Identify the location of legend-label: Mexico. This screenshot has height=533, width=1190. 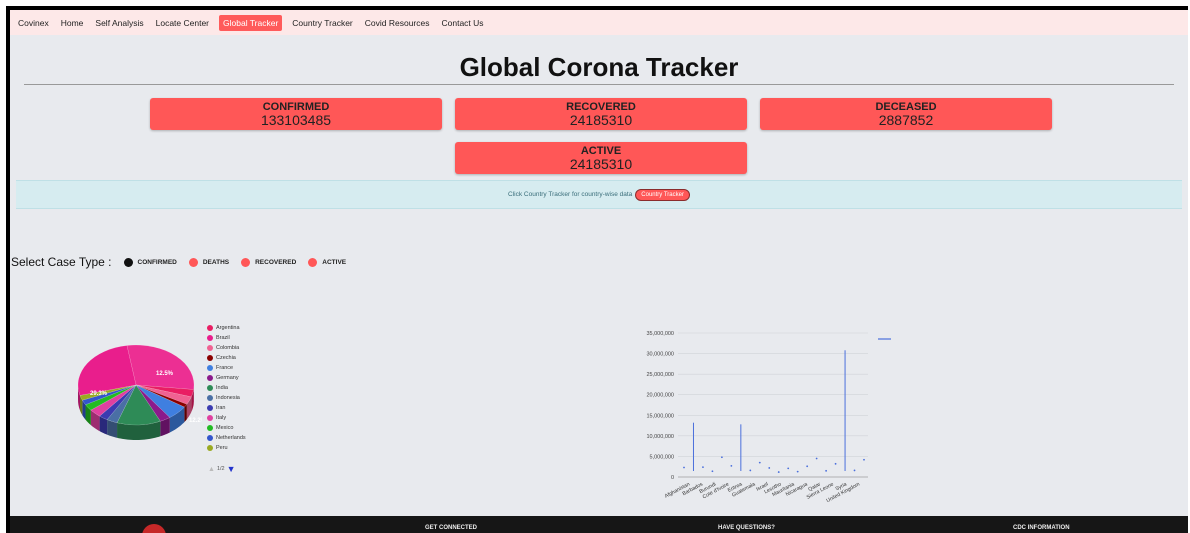
(225, 428).